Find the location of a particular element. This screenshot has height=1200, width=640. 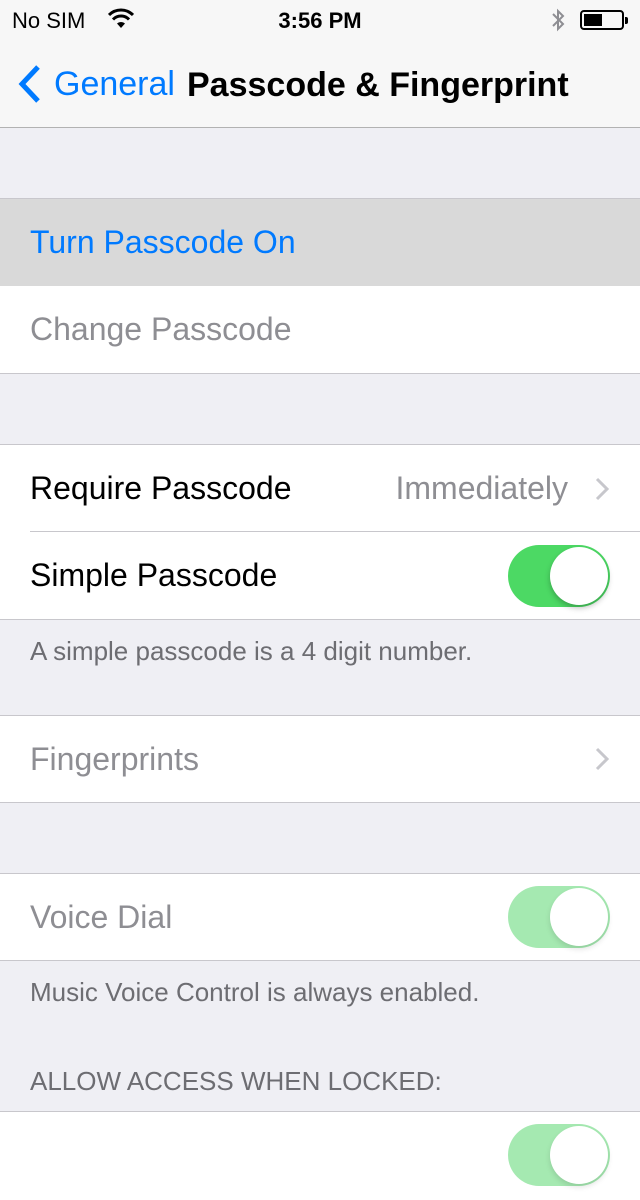

simple-passcode-toggle is located at coordinates (559, 575).